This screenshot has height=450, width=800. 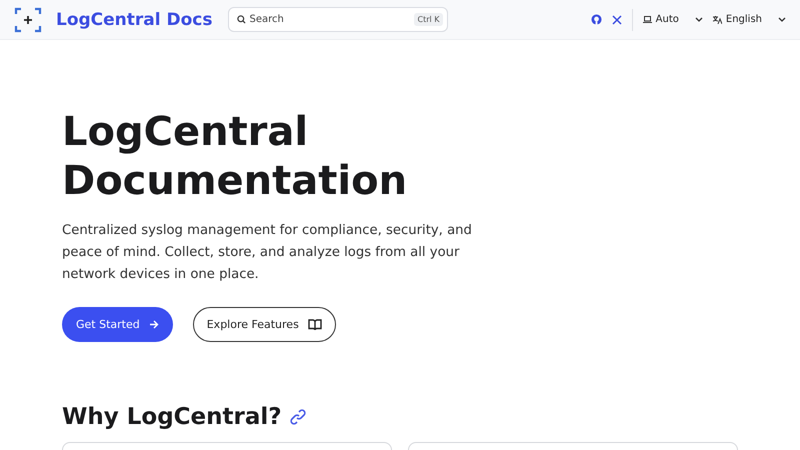 What do you see at coordinates (647, 19) in the screenshot?
I see `laptop-icon` at bounding box center [647, 19].